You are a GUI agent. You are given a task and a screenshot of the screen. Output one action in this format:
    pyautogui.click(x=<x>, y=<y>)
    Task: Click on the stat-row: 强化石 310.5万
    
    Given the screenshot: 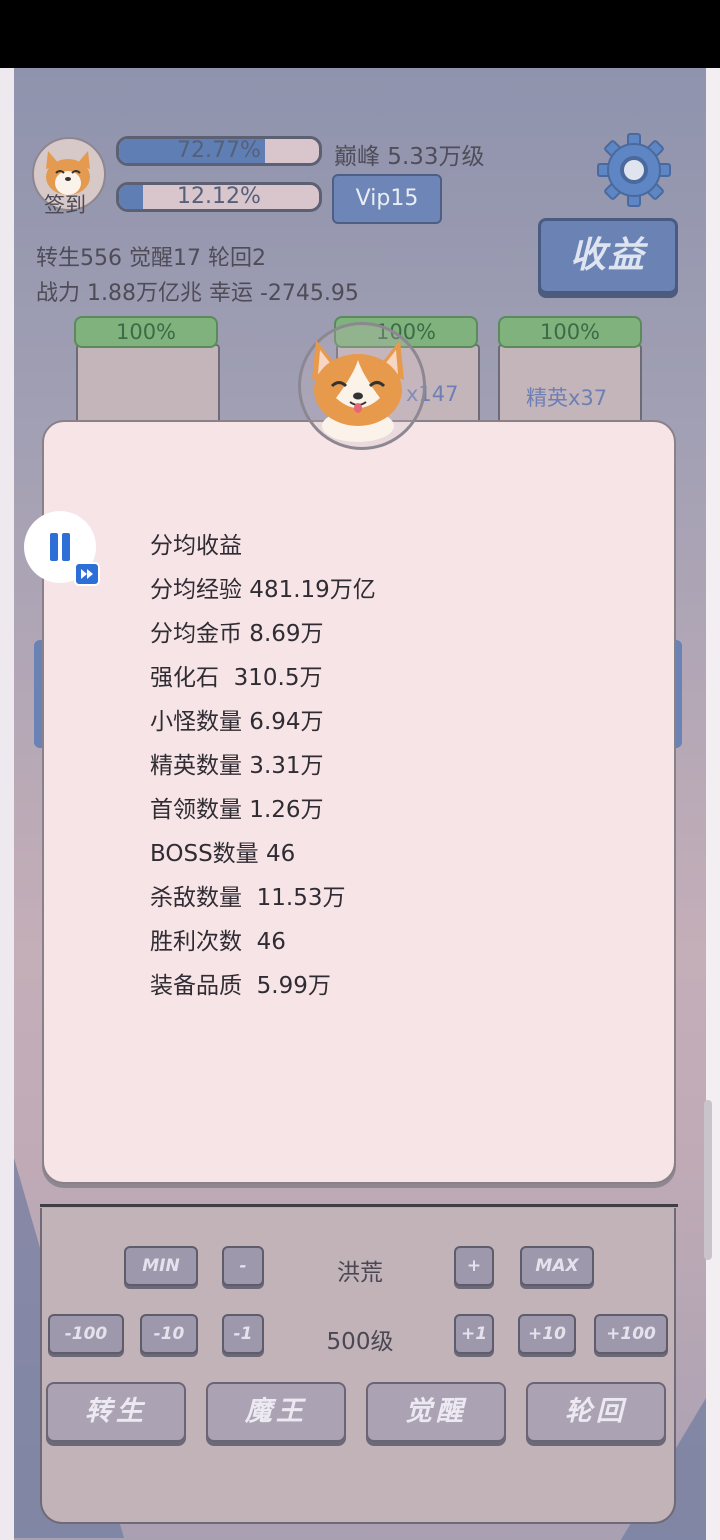 What is the action you would take?
    pyautogui.click(x=236, y=678)
    